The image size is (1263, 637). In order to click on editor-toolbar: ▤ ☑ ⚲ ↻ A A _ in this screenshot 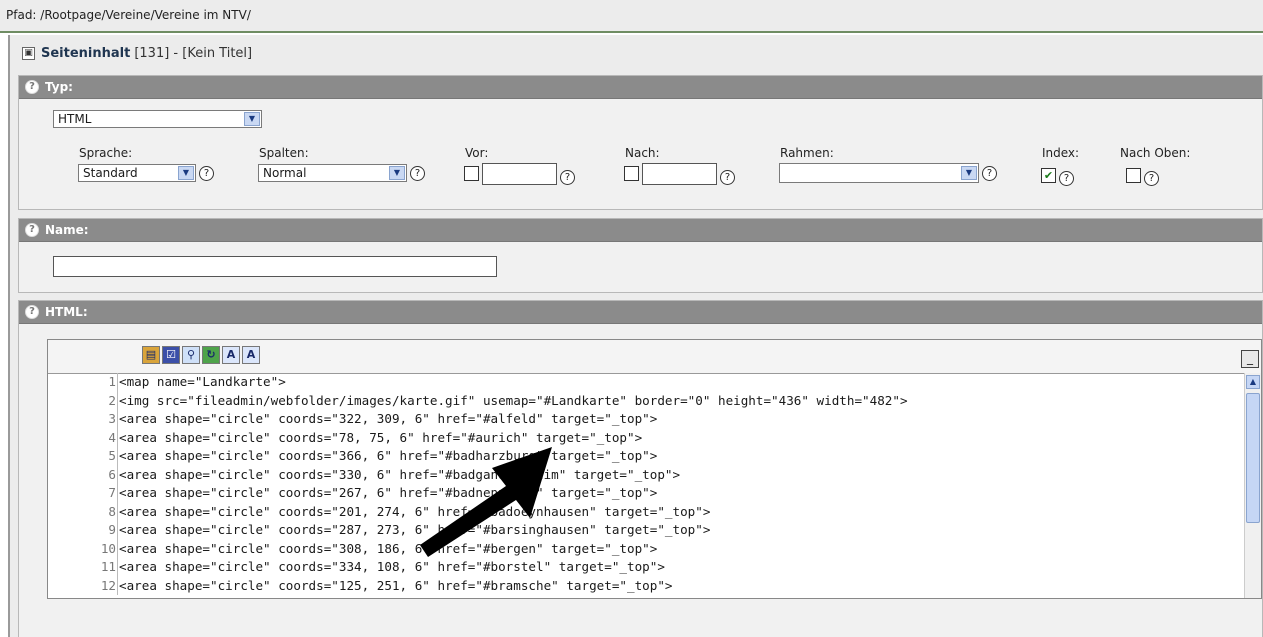, I will do `click(654, 357)`.